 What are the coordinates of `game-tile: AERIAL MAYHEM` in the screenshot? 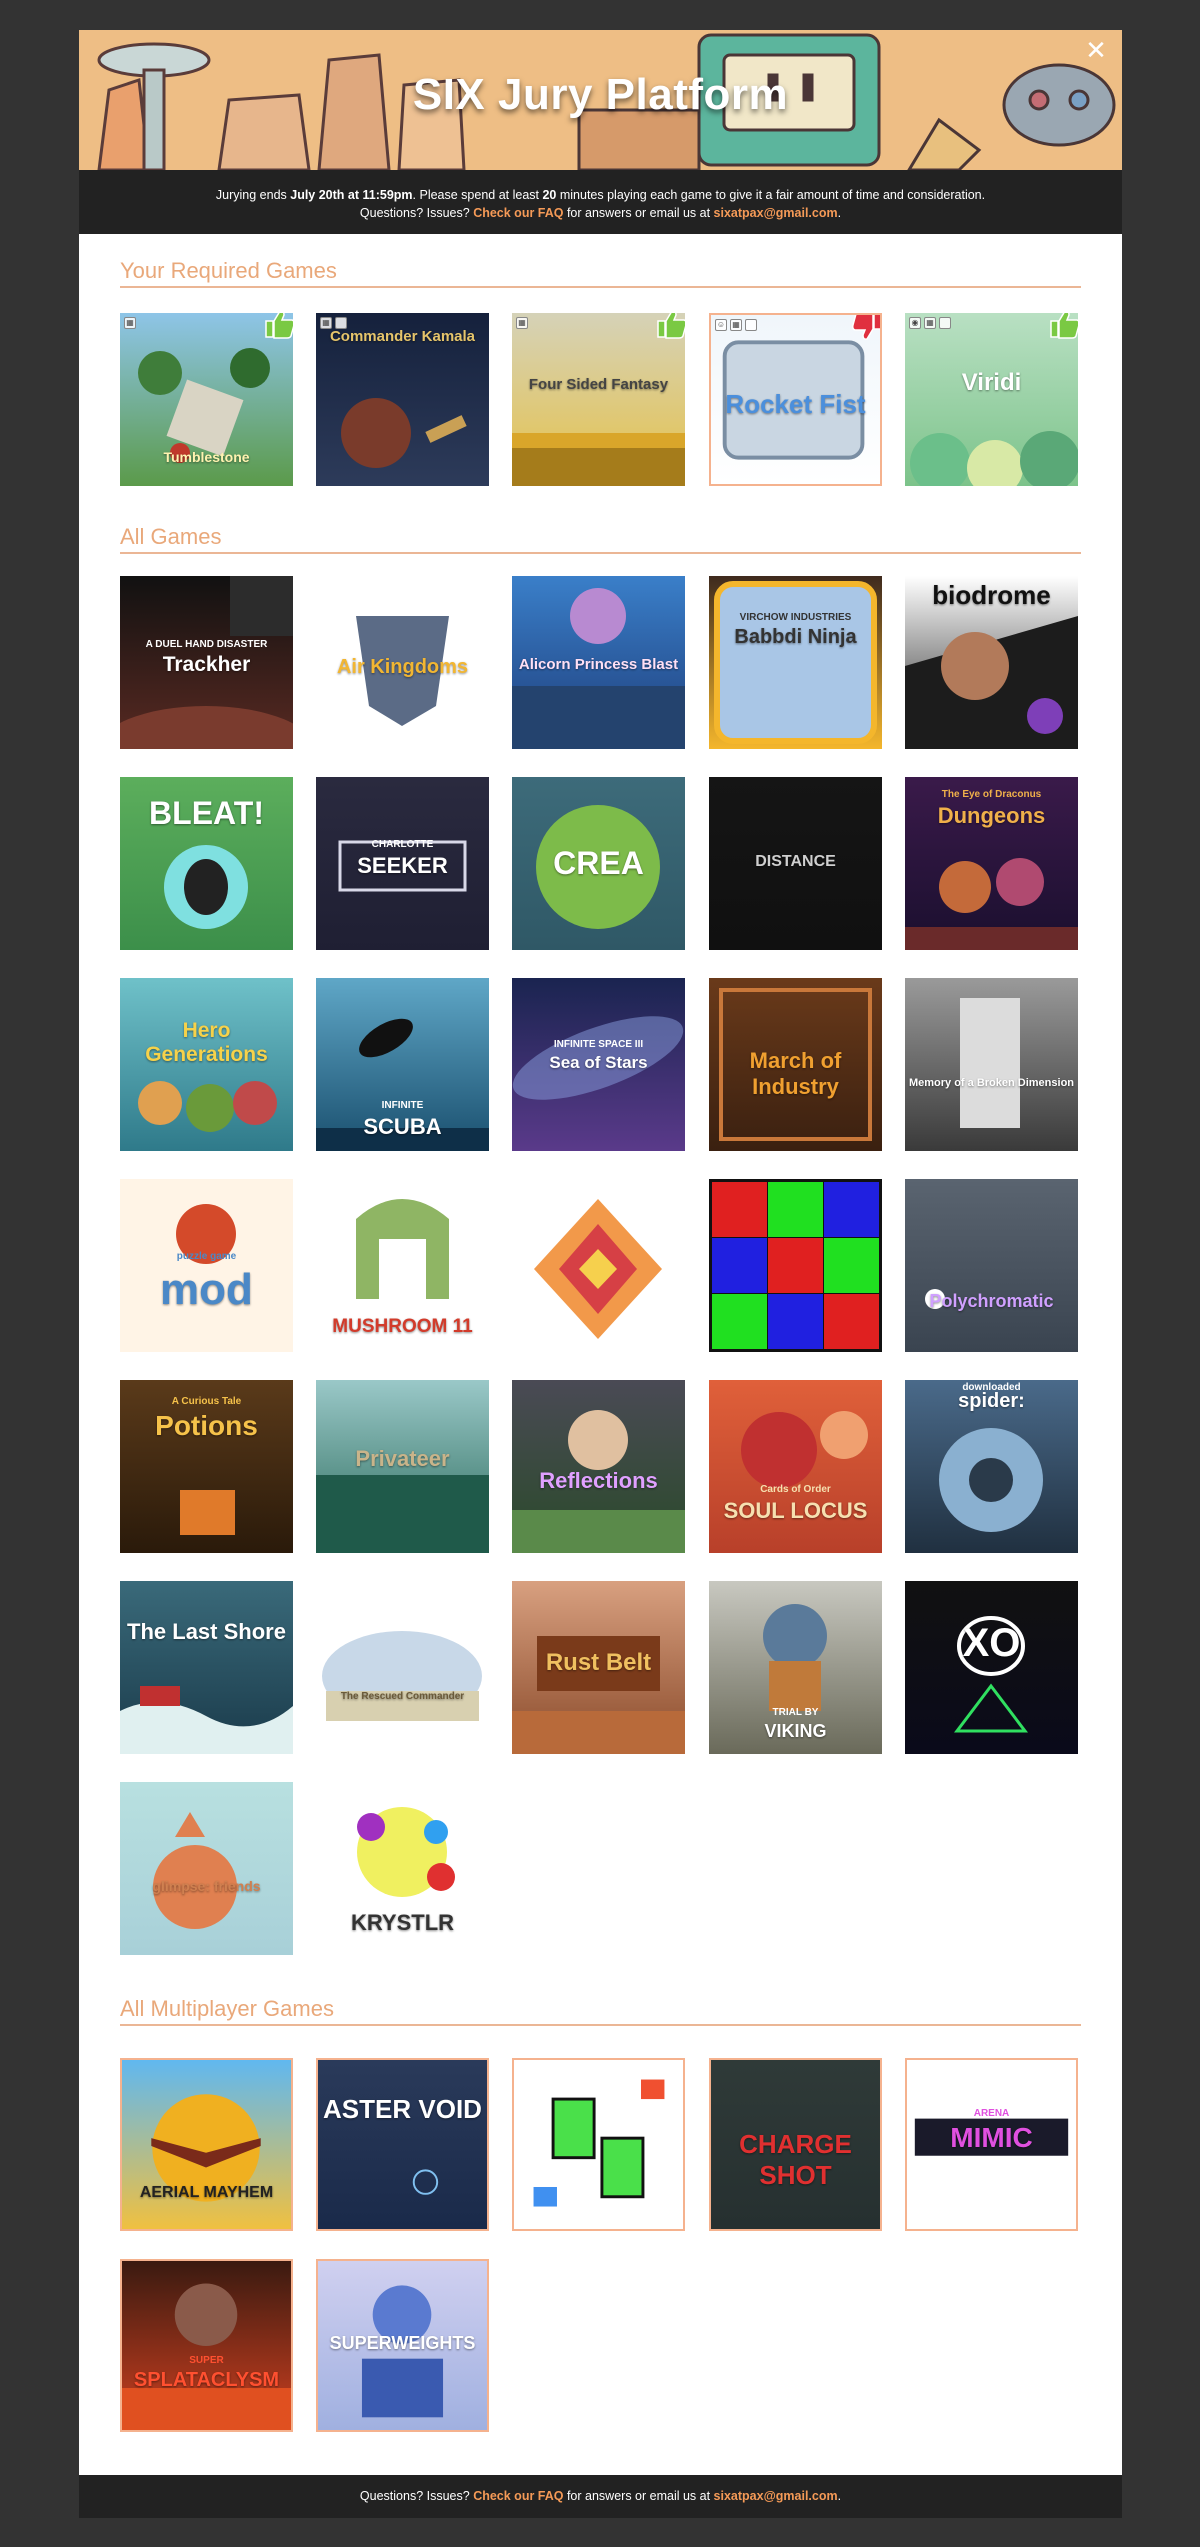 It's located at (206, 2144).